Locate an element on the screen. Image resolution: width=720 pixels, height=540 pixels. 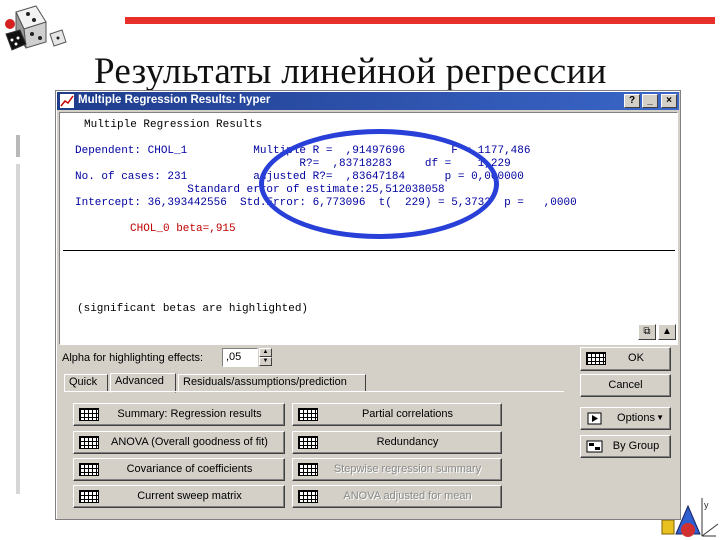
anova-adjusted-mean-button: ANOVA adjusted for mean is located at coordinates (397, 496).